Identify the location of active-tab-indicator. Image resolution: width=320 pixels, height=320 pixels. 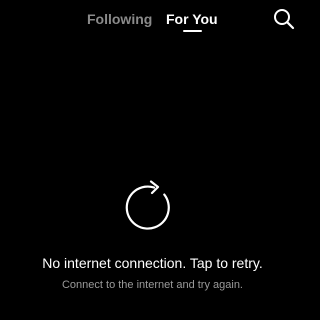
(192, 31).